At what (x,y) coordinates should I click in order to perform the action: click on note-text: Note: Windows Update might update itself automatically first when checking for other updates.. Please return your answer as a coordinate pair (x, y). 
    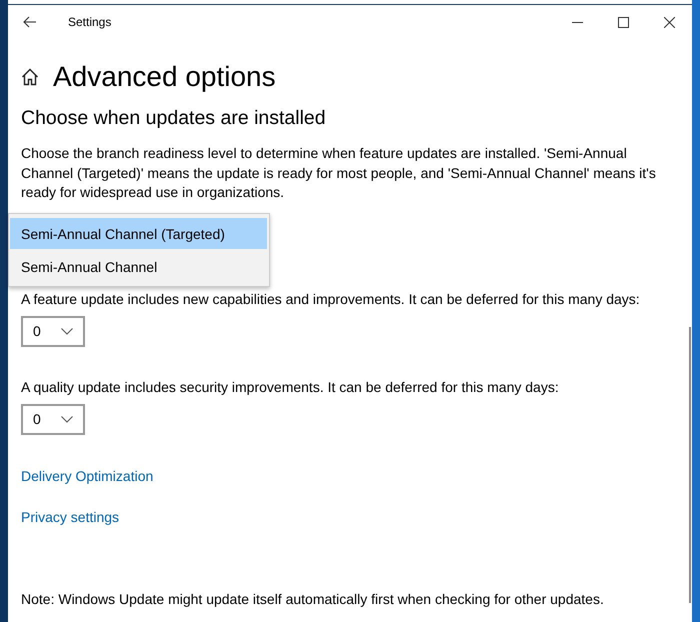
    Looking at the image, I should click on (313, 598).